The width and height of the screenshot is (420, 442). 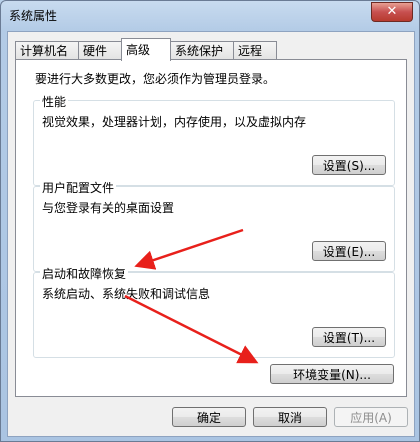 I want to click on tab-computer-name: 计算机名, so click(x=47, y=50).